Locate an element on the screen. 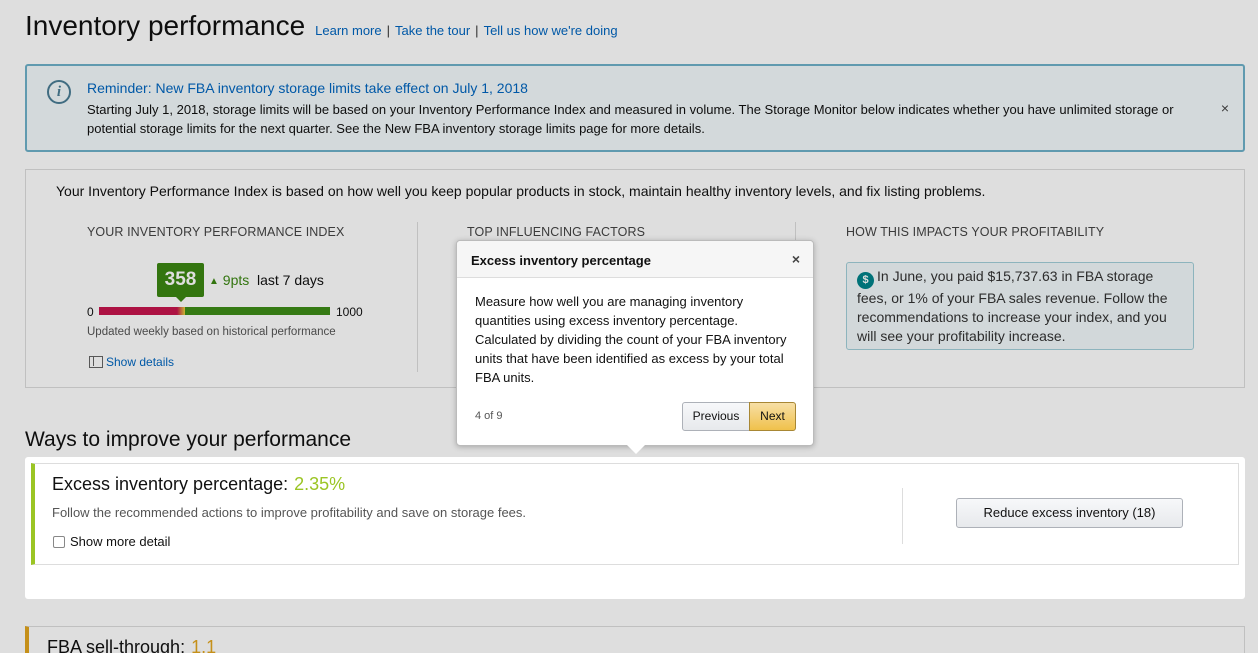  trend-value: 9pts is located at coordinates (236, 280).